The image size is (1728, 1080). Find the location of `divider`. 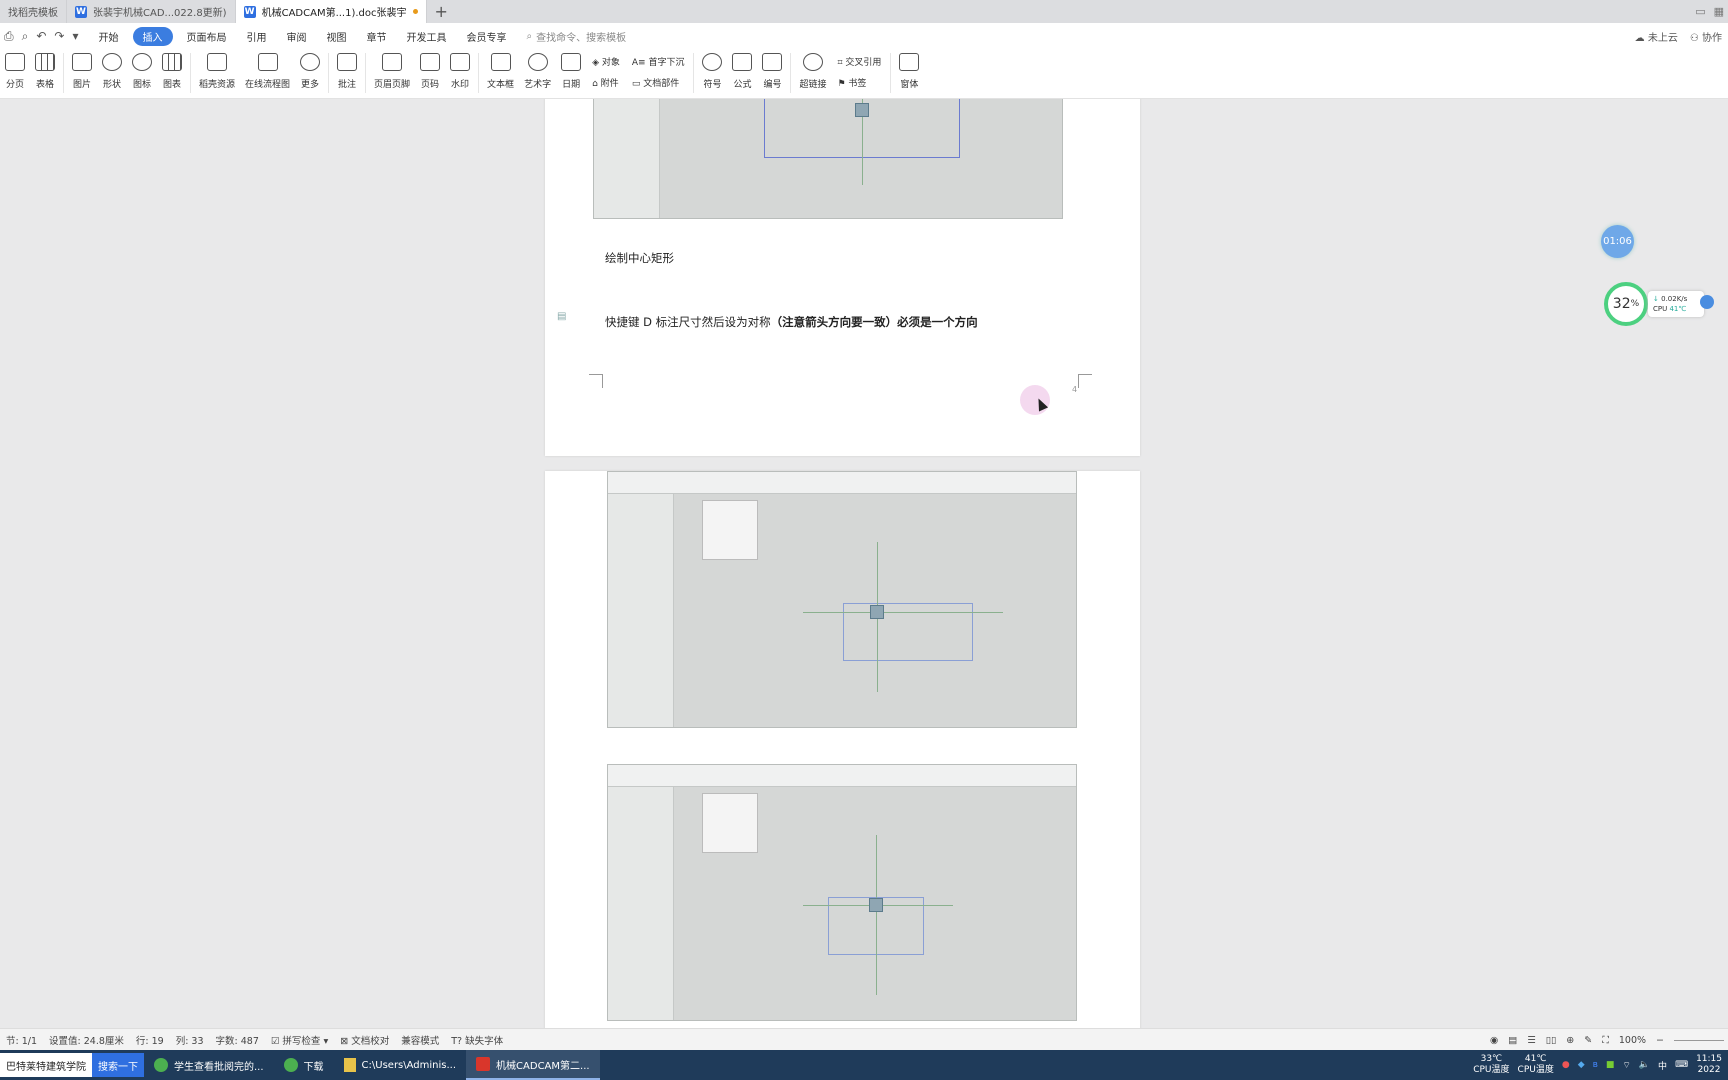

divider is located at coordinates (329, 73).